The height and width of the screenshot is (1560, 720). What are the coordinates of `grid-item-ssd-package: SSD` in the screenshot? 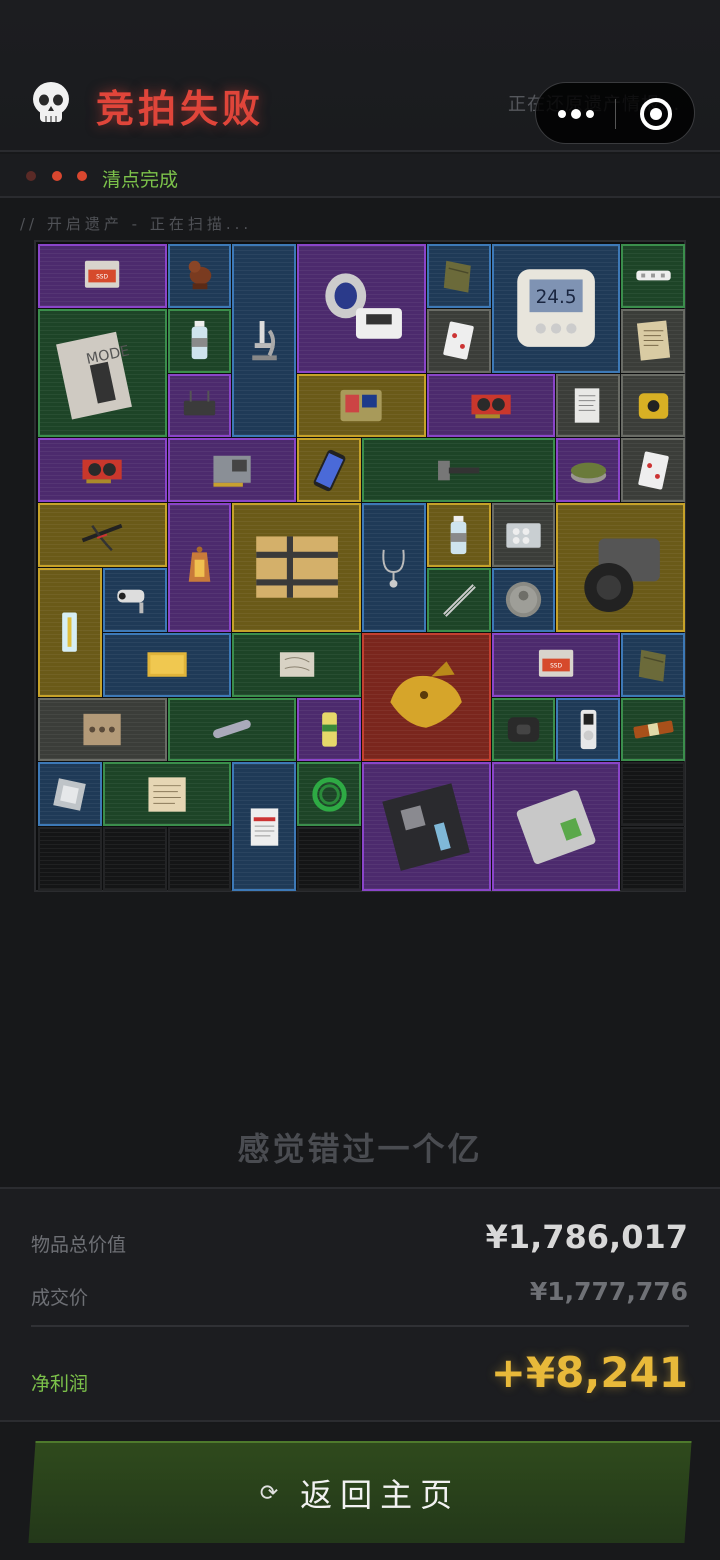 It's located at (102, 276).